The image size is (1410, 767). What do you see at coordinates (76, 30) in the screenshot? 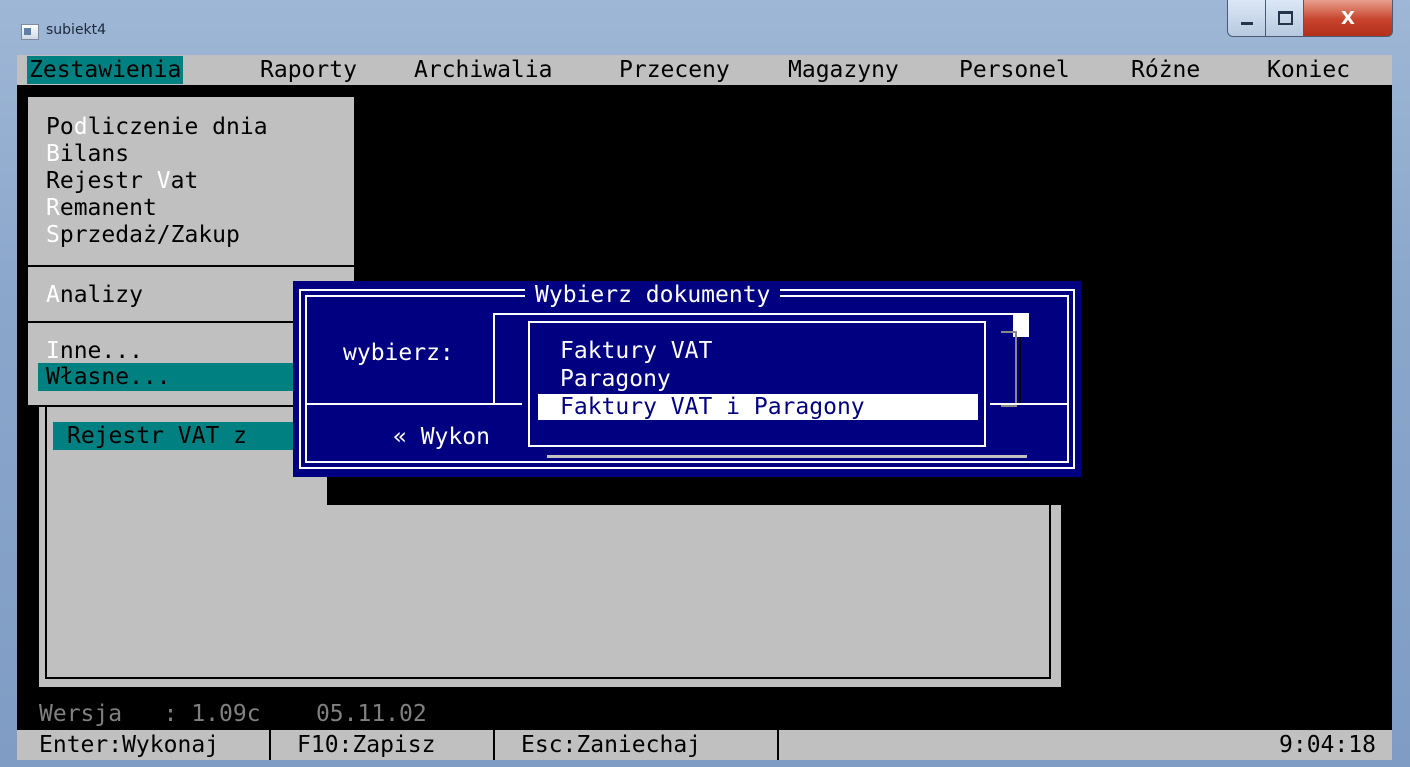
I see `window-title: subiekt4` at bounding box center [76, 30].